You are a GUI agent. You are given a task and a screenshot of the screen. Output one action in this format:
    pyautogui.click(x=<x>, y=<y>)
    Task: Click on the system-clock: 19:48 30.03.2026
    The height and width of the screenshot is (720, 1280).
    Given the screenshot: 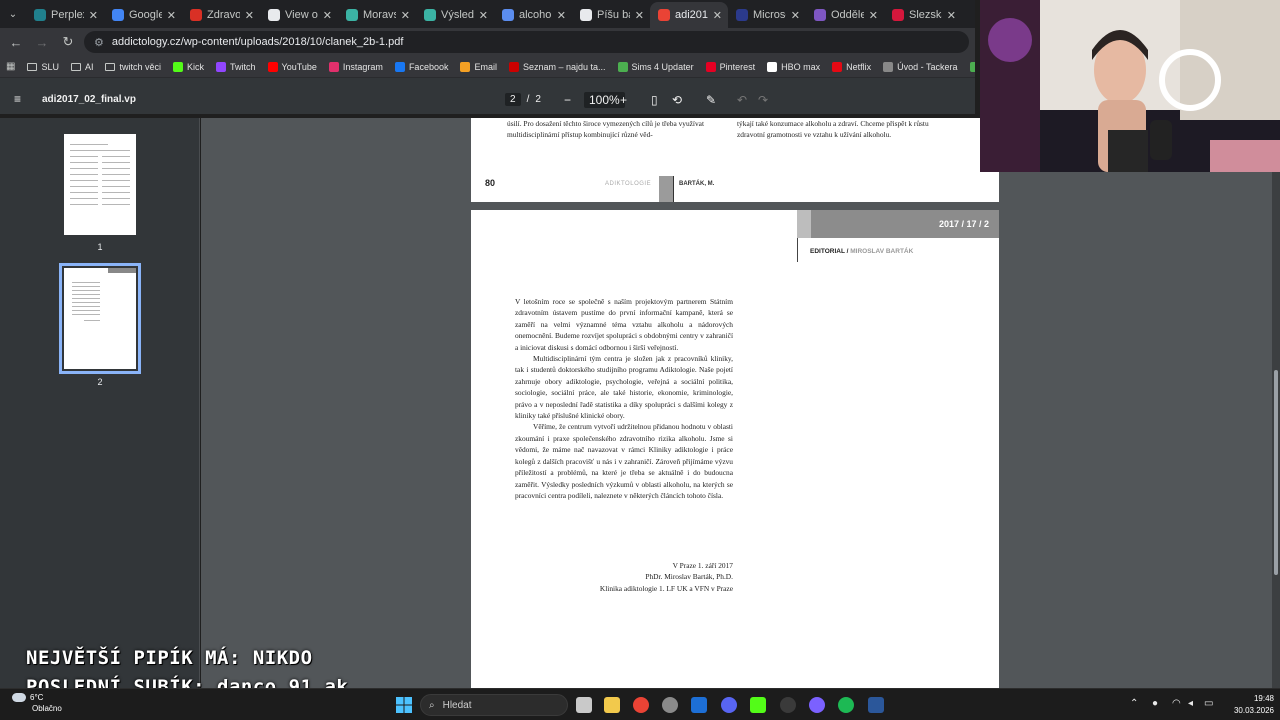 What is the action you would take?
    pyautogui.click(x=1248, y=705)
    